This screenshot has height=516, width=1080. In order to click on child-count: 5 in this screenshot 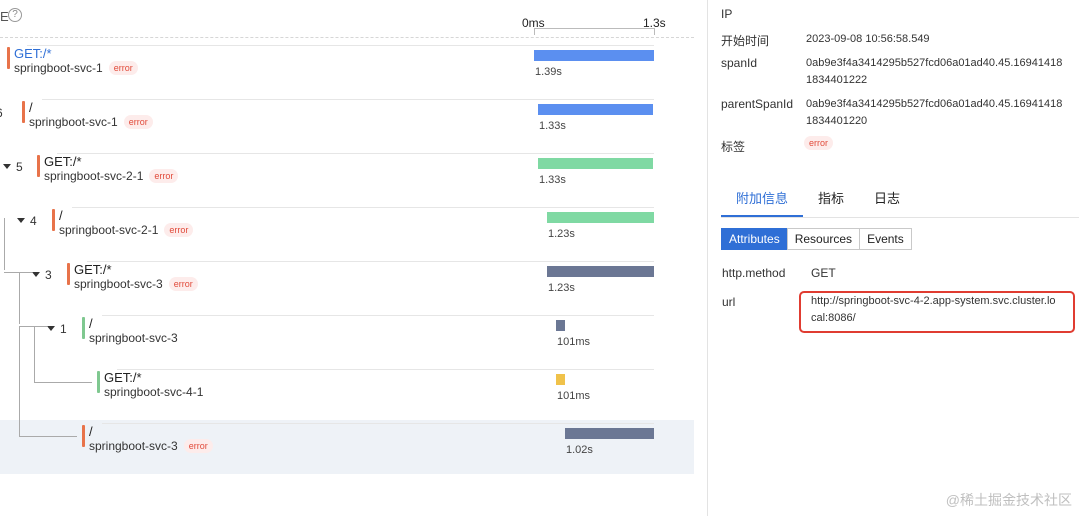, I will do `click(19, 167)`.